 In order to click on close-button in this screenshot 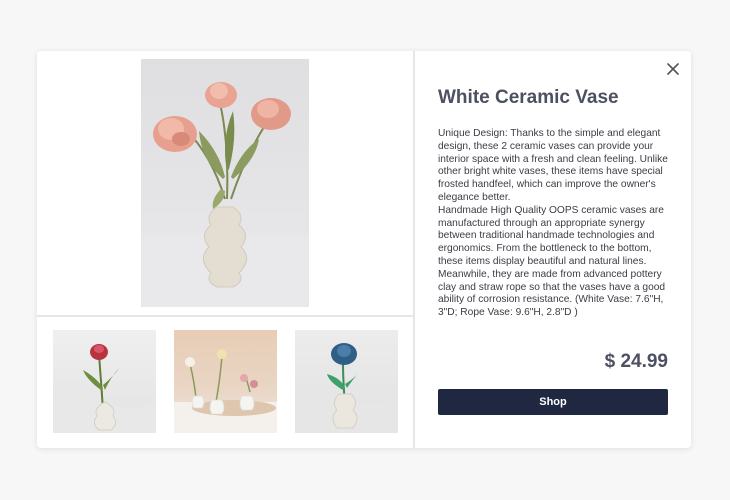, I will do `click(673, 69)`.